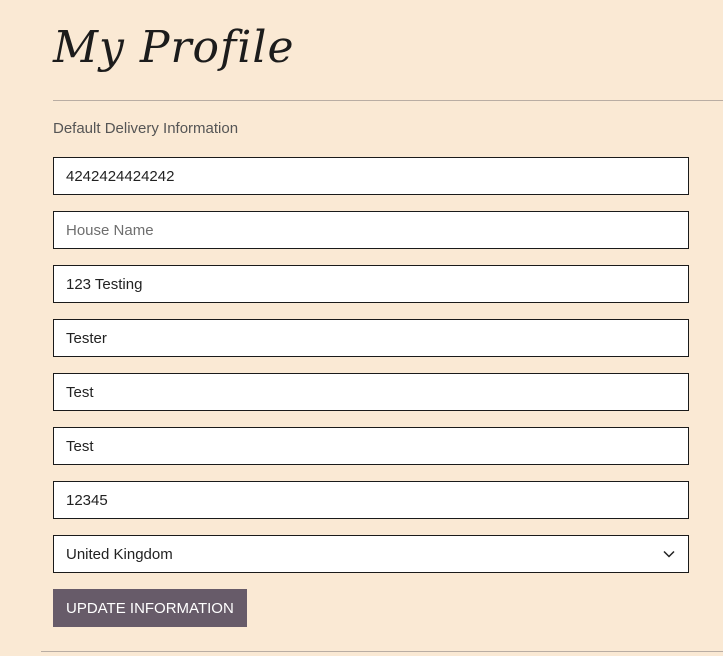  I want to click on phone-field, so click(371, 176).